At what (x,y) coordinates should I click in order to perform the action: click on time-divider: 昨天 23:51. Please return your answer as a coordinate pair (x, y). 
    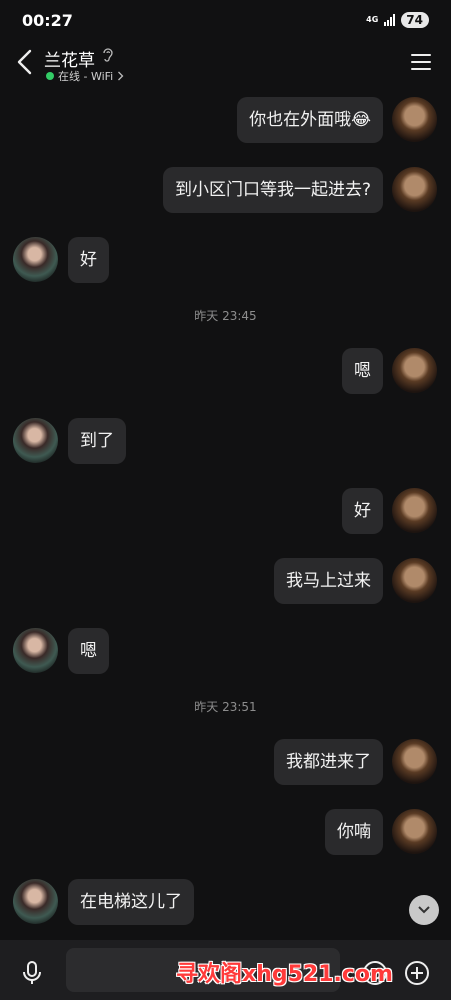
    Looking at the image, I should click on (225, 707).